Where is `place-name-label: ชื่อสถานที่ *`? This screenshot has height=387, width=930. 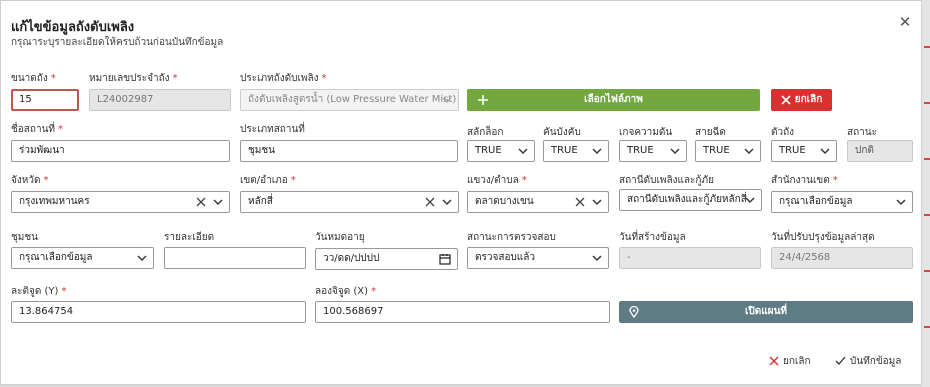 place-name-label: ชื่อสถานที่ * is located at coordinates (37, 129).